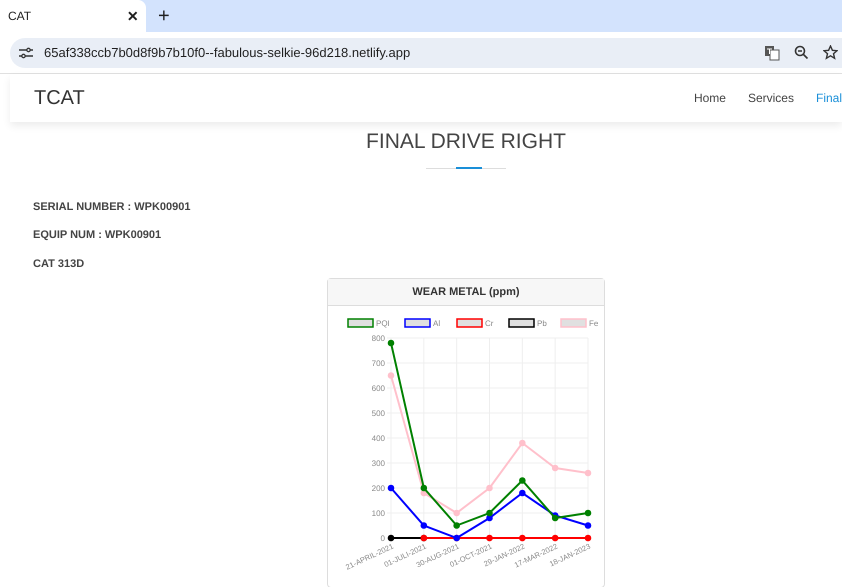 This screenshot has width=842, height=587. What do you see at coordinates (378, 338) in the screenshot?
I see `axis-tick-label: 800` at bounding box center [378, 338].